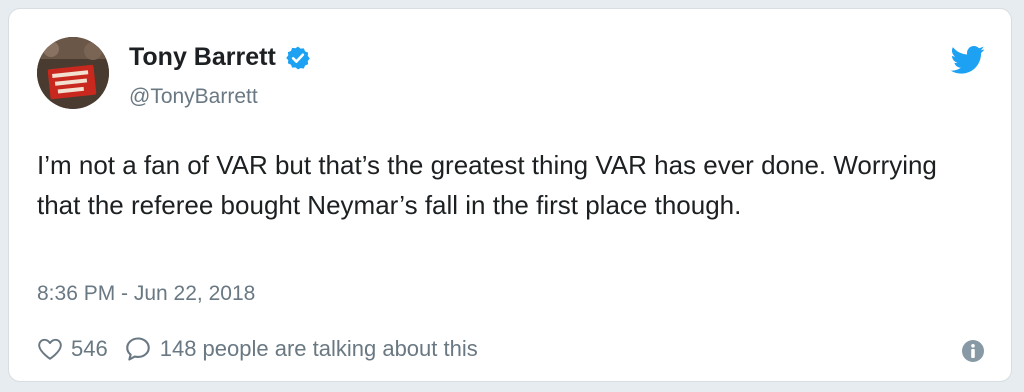 This screenshot has height=392, width=1024. I want to click on like-count: 546, so click(89, 348).